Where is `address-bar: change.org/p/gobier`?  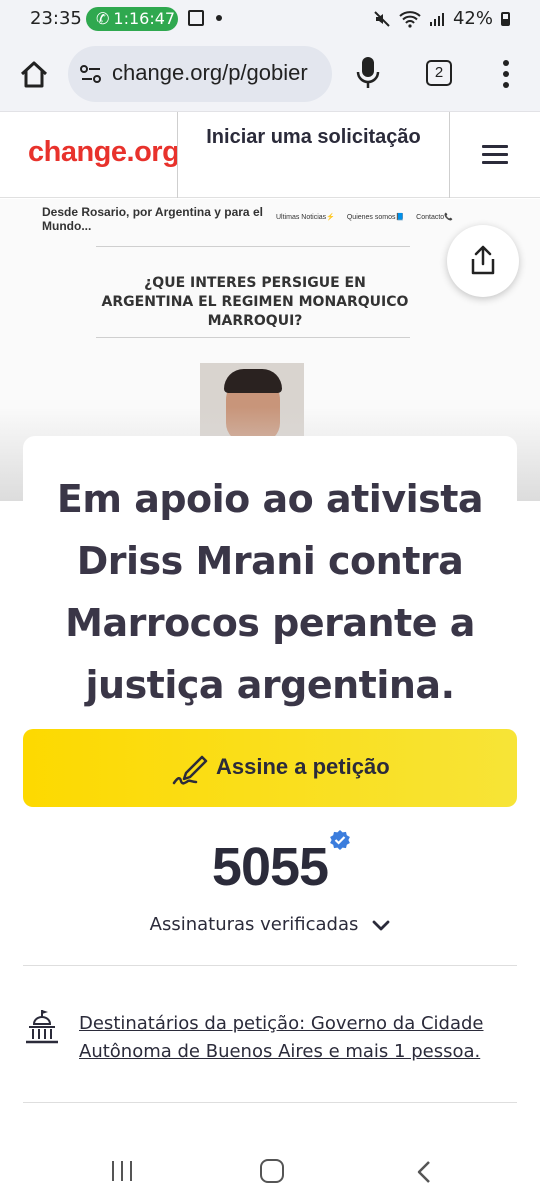 address-bar: change.org/p/gobier is located at coordinates (200, 74).